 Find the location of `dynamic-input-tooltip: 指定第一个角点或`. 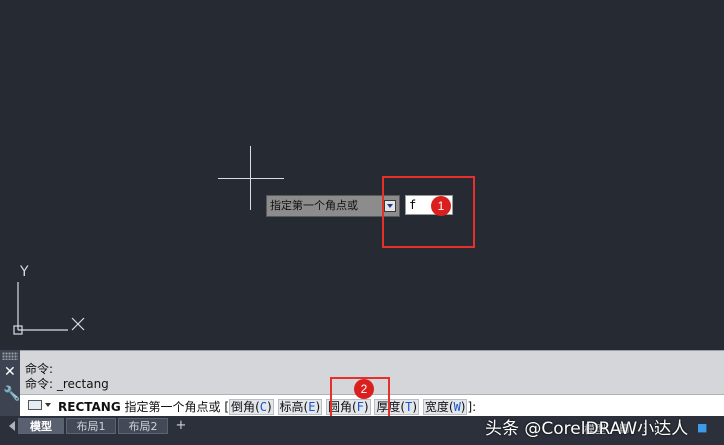

dynamic-input-tooltip: 指定第一个角点或 is located at coordinates (333, 206).